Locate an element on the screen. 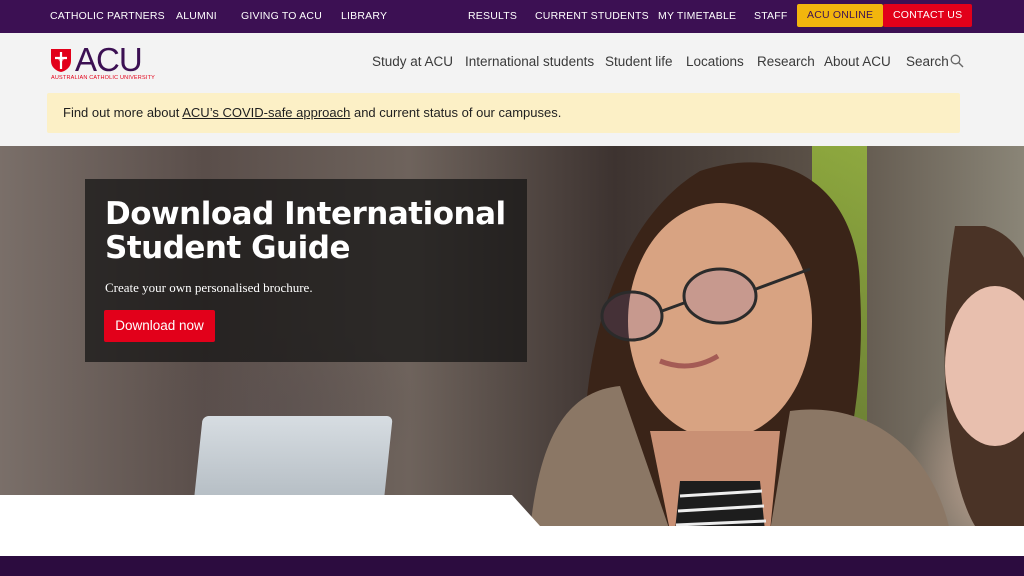  nav-study-at-acu: Study at ACU is located at coordinates (412, 61).